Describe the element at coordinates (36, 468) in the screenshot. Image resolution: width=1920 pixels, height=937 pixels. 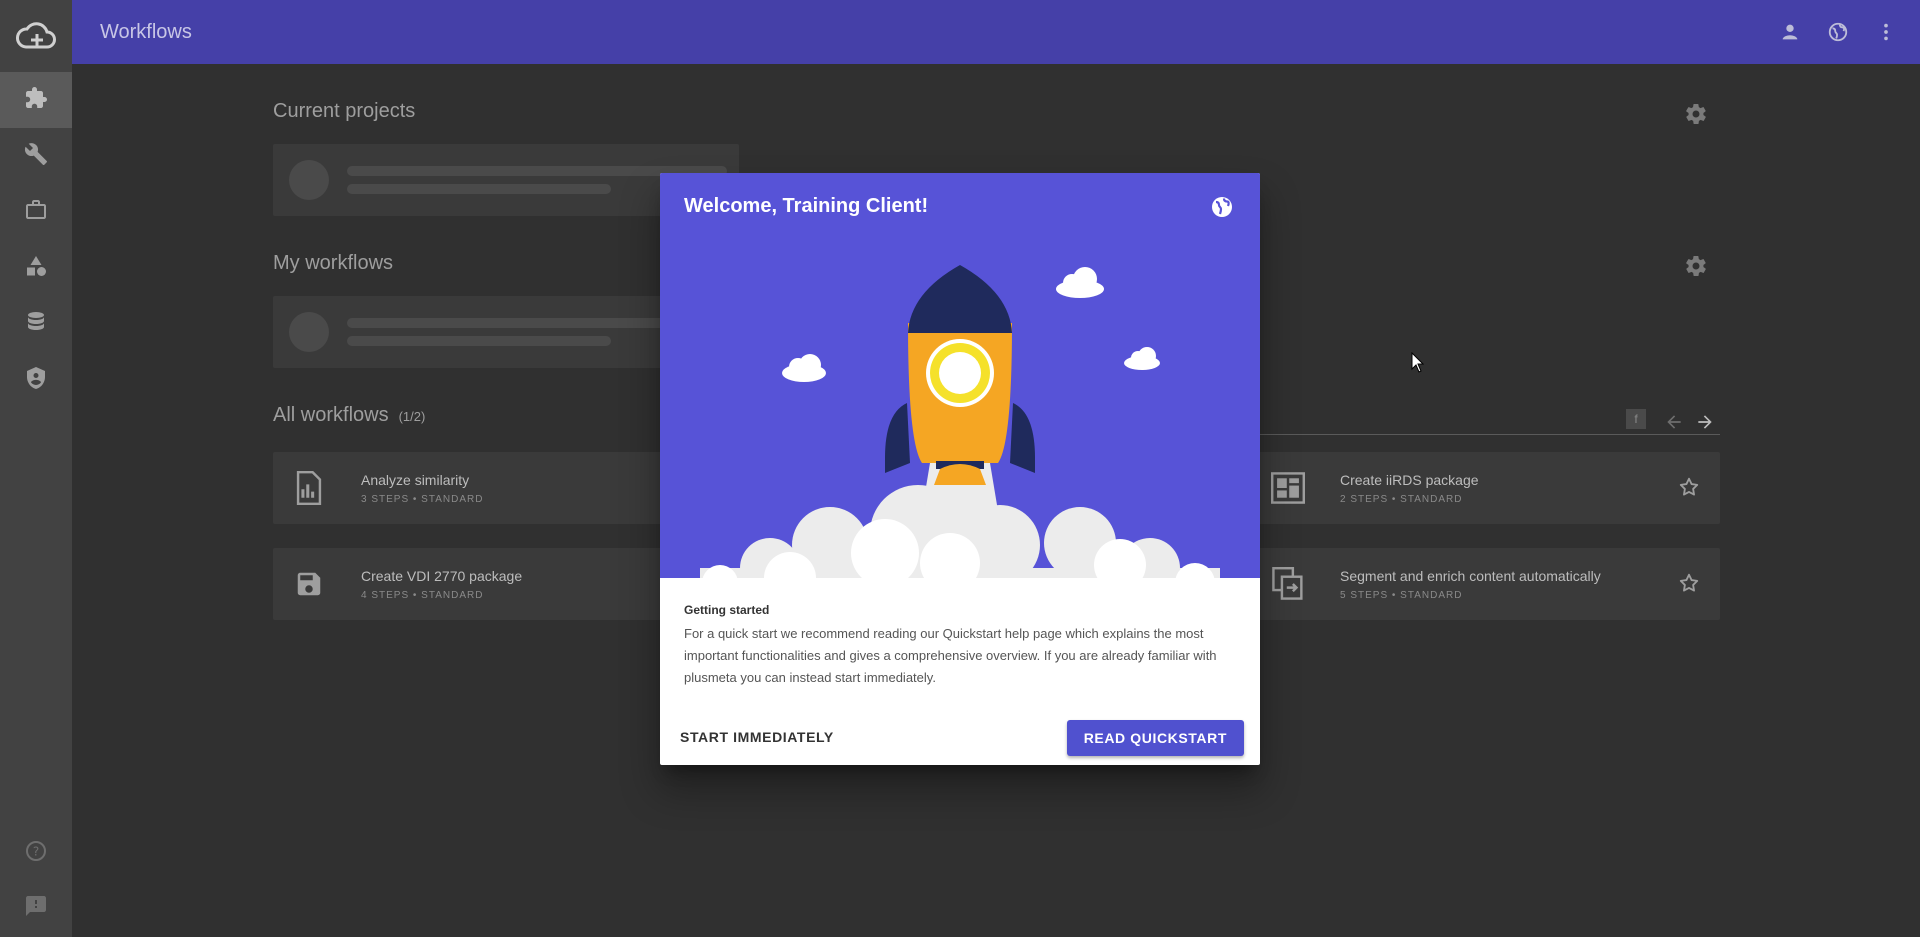
I see `sidebar: ?` at that location.